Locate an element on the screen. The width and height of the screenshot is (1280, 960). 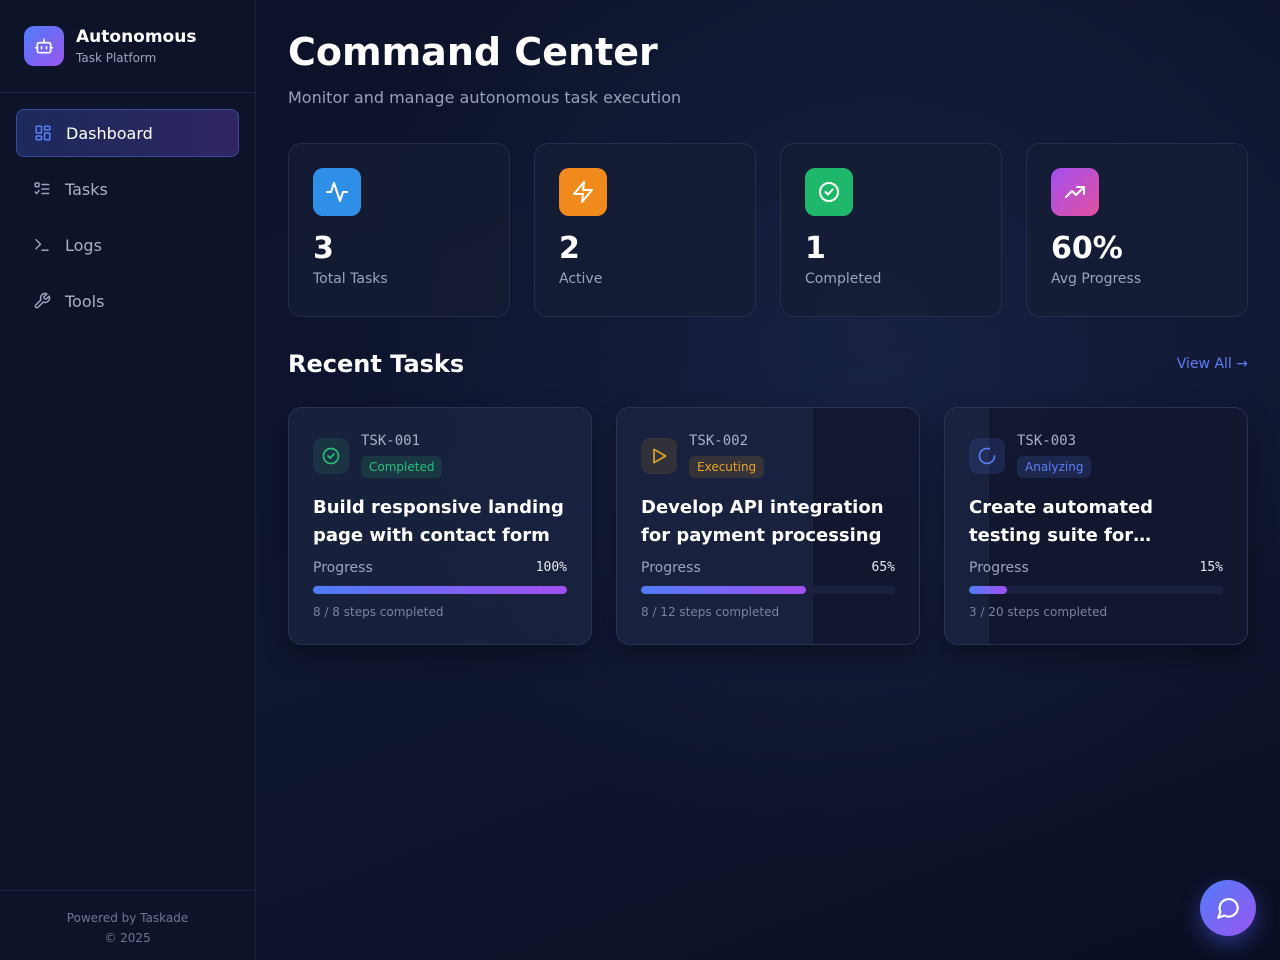
nav-item-label: Tools is located at coordinates (85, 301).